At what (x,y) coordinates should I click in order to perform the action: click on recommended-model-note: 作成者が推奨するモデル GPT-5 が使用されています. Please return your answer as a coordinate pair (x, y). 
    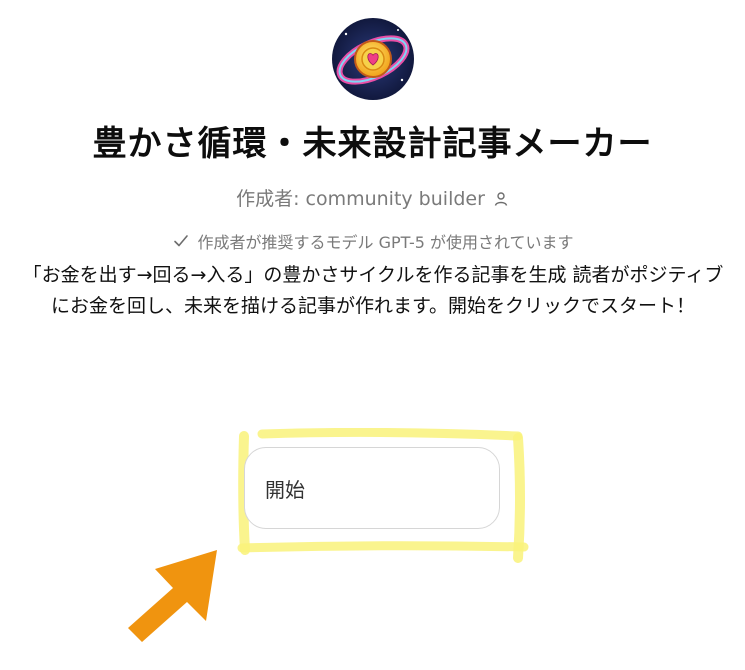
    Looking at the image, I should click on (372, 241).